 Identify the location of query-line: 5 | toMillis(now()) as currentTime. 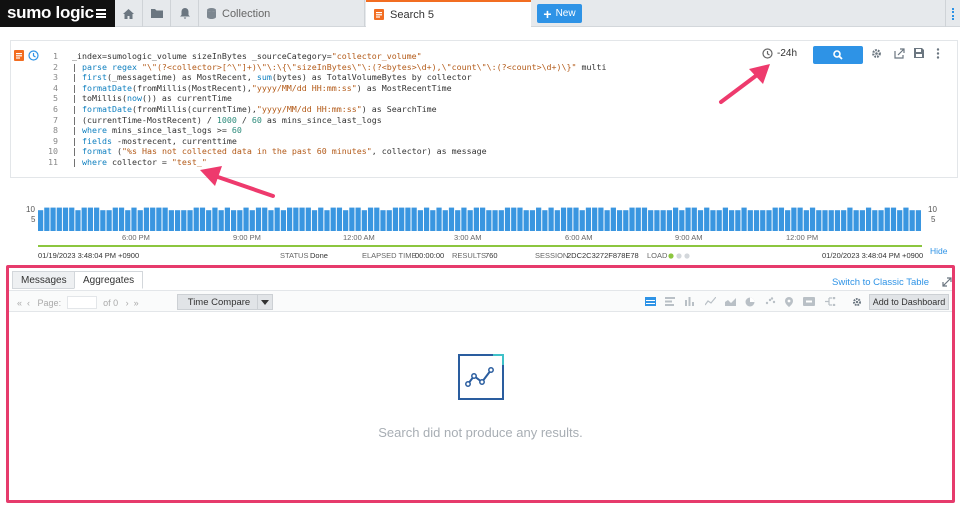
(325, 98).